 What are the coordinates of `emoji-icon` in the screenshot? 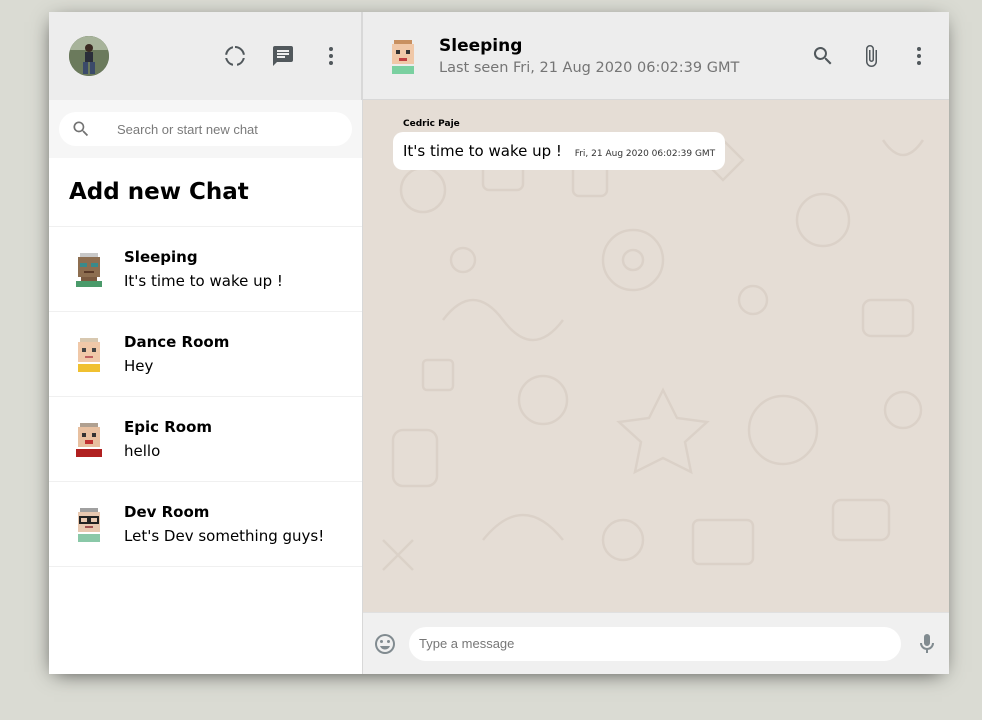 It's located at (385, 643).